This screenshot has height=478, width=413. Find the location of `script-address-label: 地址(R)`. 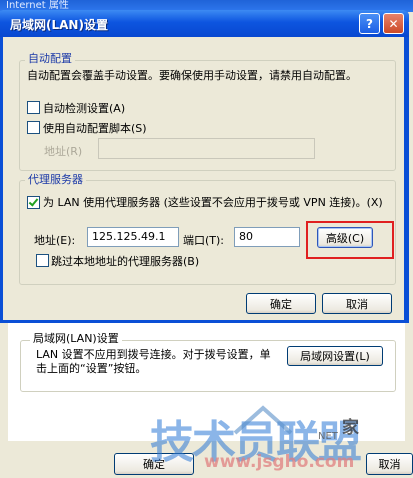

script-address-label: 地址(R) is located at coordinates (63, 151).